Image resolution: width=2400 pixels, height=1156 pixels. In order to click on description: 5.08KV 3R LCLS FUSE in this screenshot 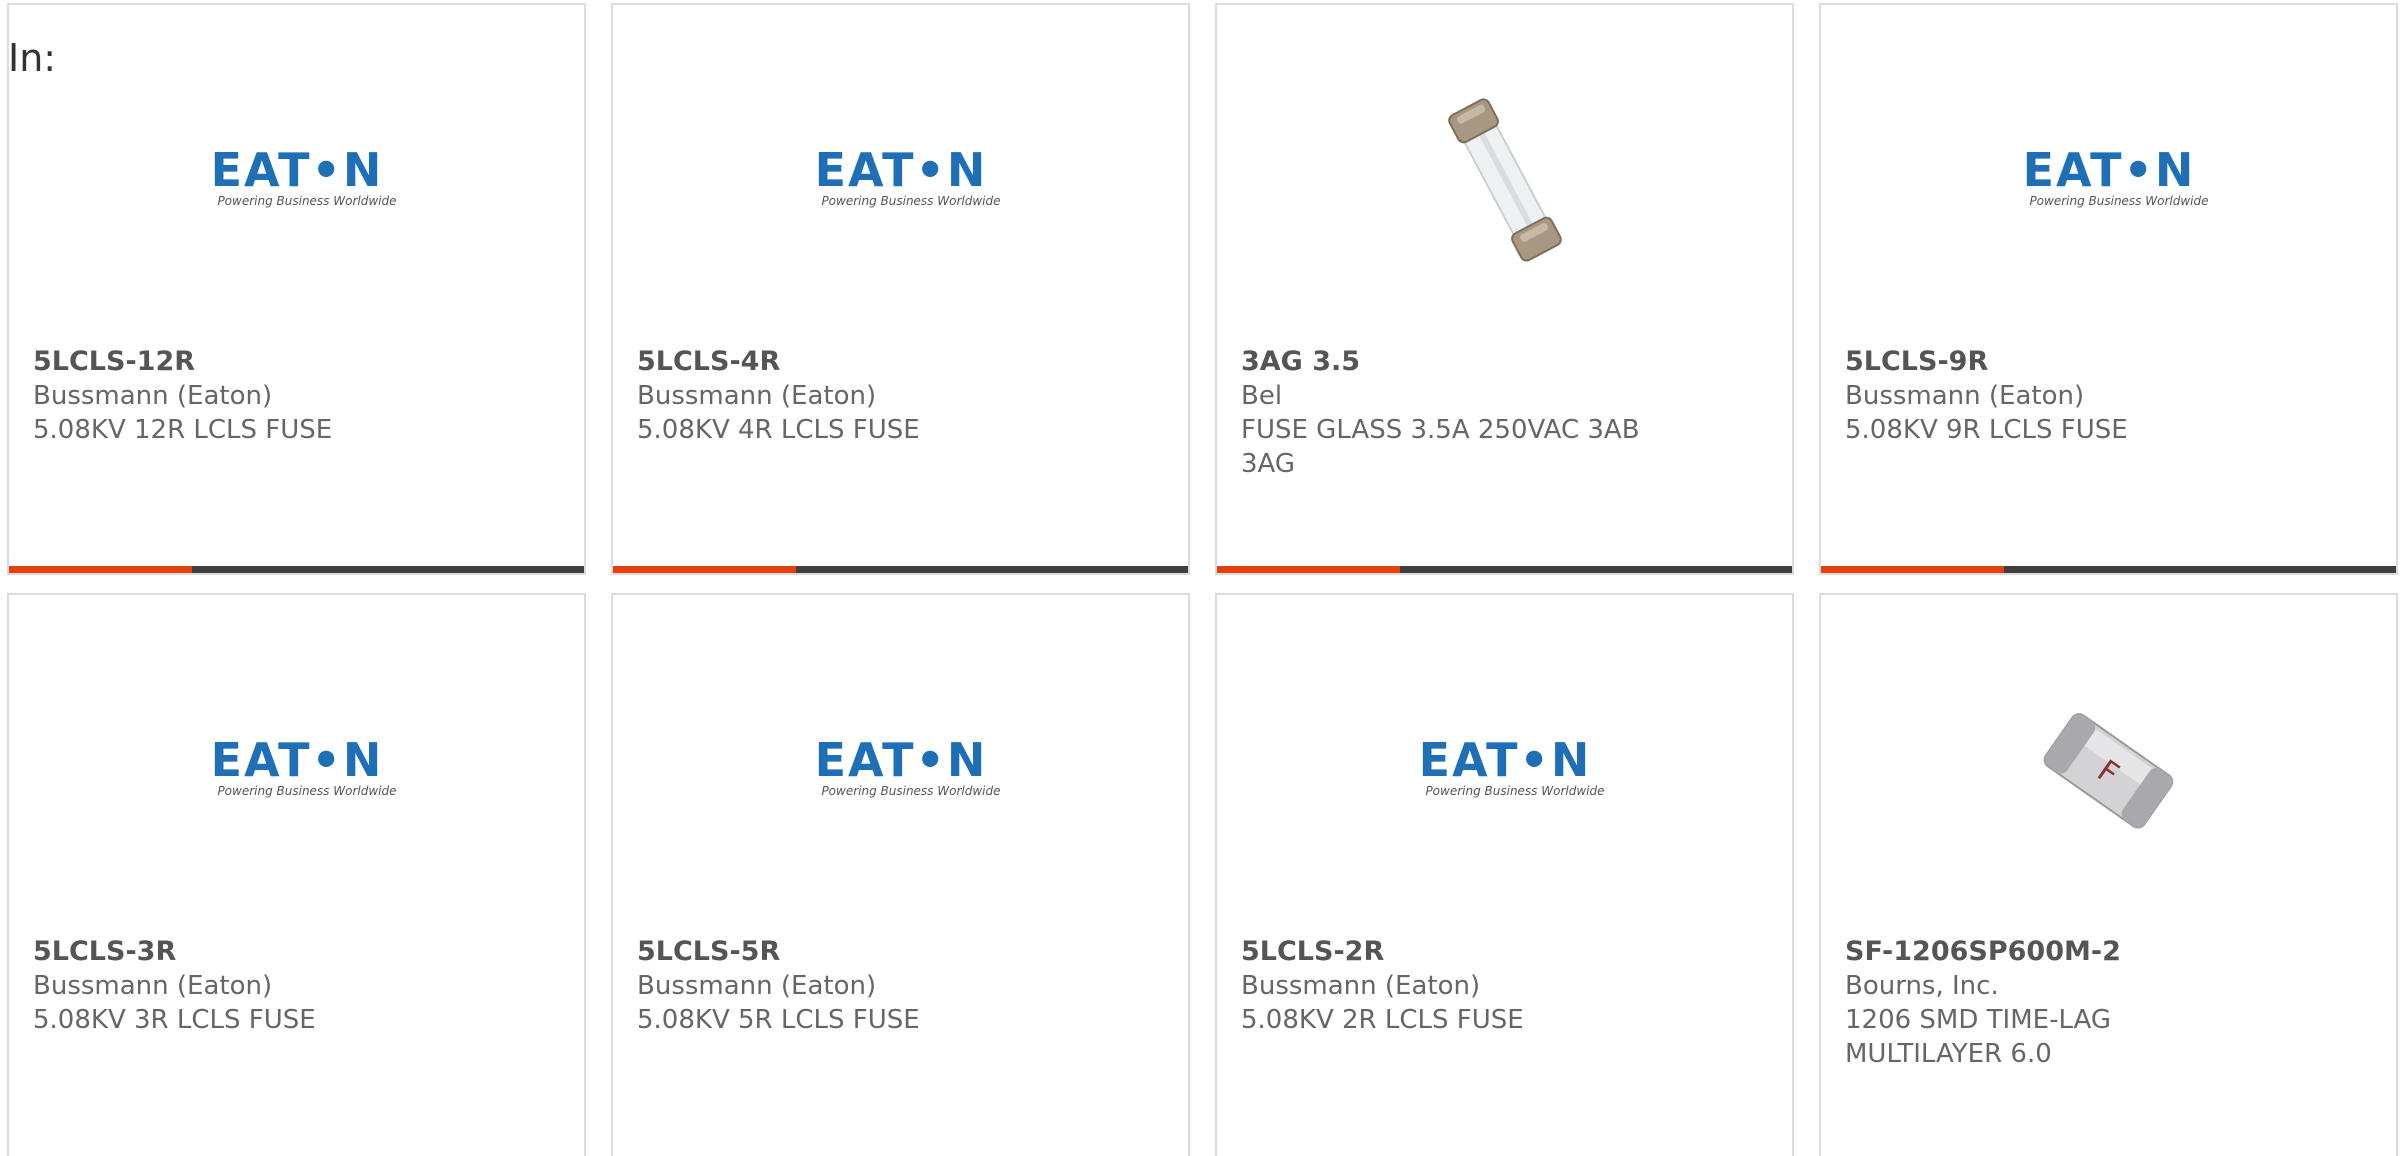, I will do `click(174, 1020)`.